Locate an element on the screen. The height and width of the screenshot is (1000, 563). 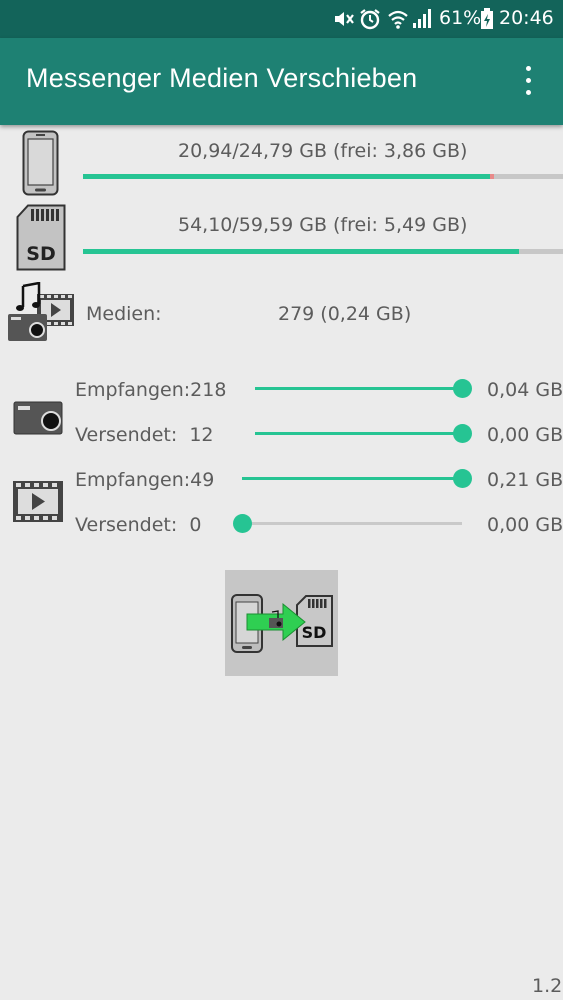
images-sent-slider is located at coordinates (363, 433).